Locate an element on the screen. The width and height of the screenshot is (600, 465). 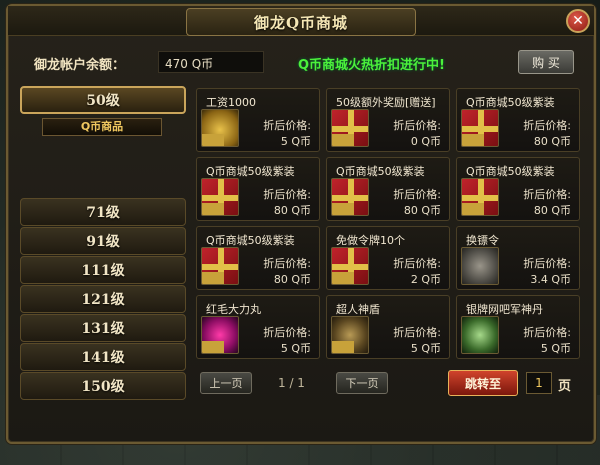
item-card: 红毛大力丸 折后价格: 5 Q币 is located at coordinates (258, 327).